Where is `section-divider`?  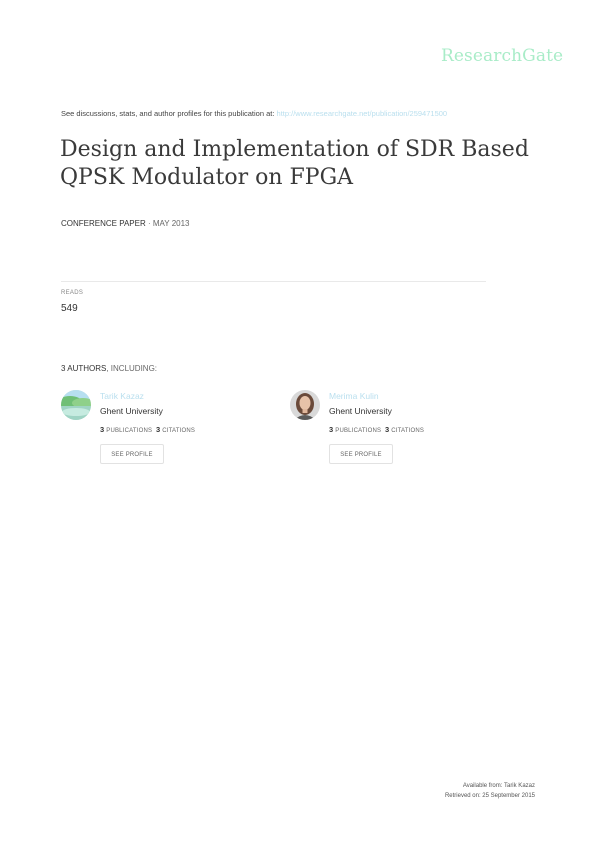
section-divider is located at coordinates (273, 281).